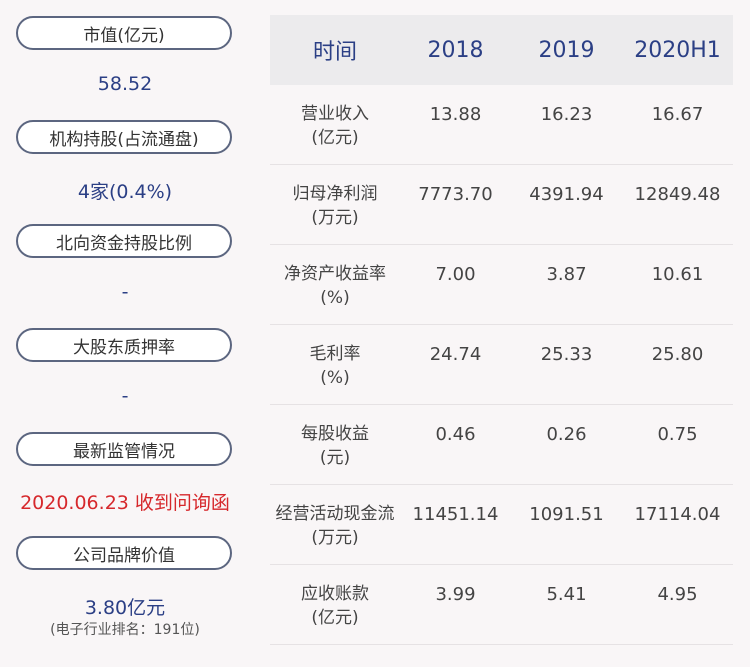  What do you see at coordinates (335, 606) in the screenshot?
I see `row-label: 应收账款 (亿元)` at bounding box center [335, 606].